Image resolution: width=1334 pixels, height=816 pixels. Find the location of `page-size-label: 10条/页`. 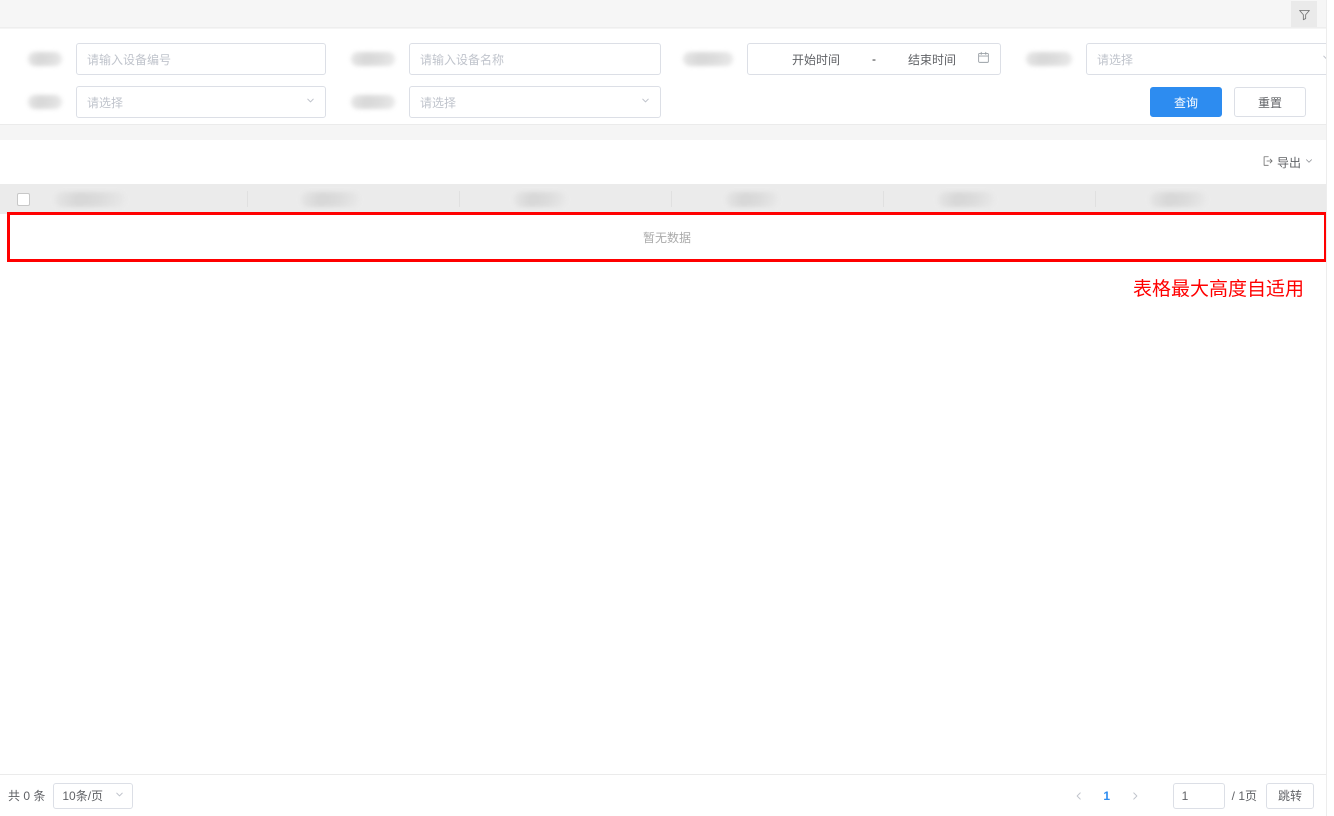

page-size-label: 10条/页 is located at coordinates (83, 796).